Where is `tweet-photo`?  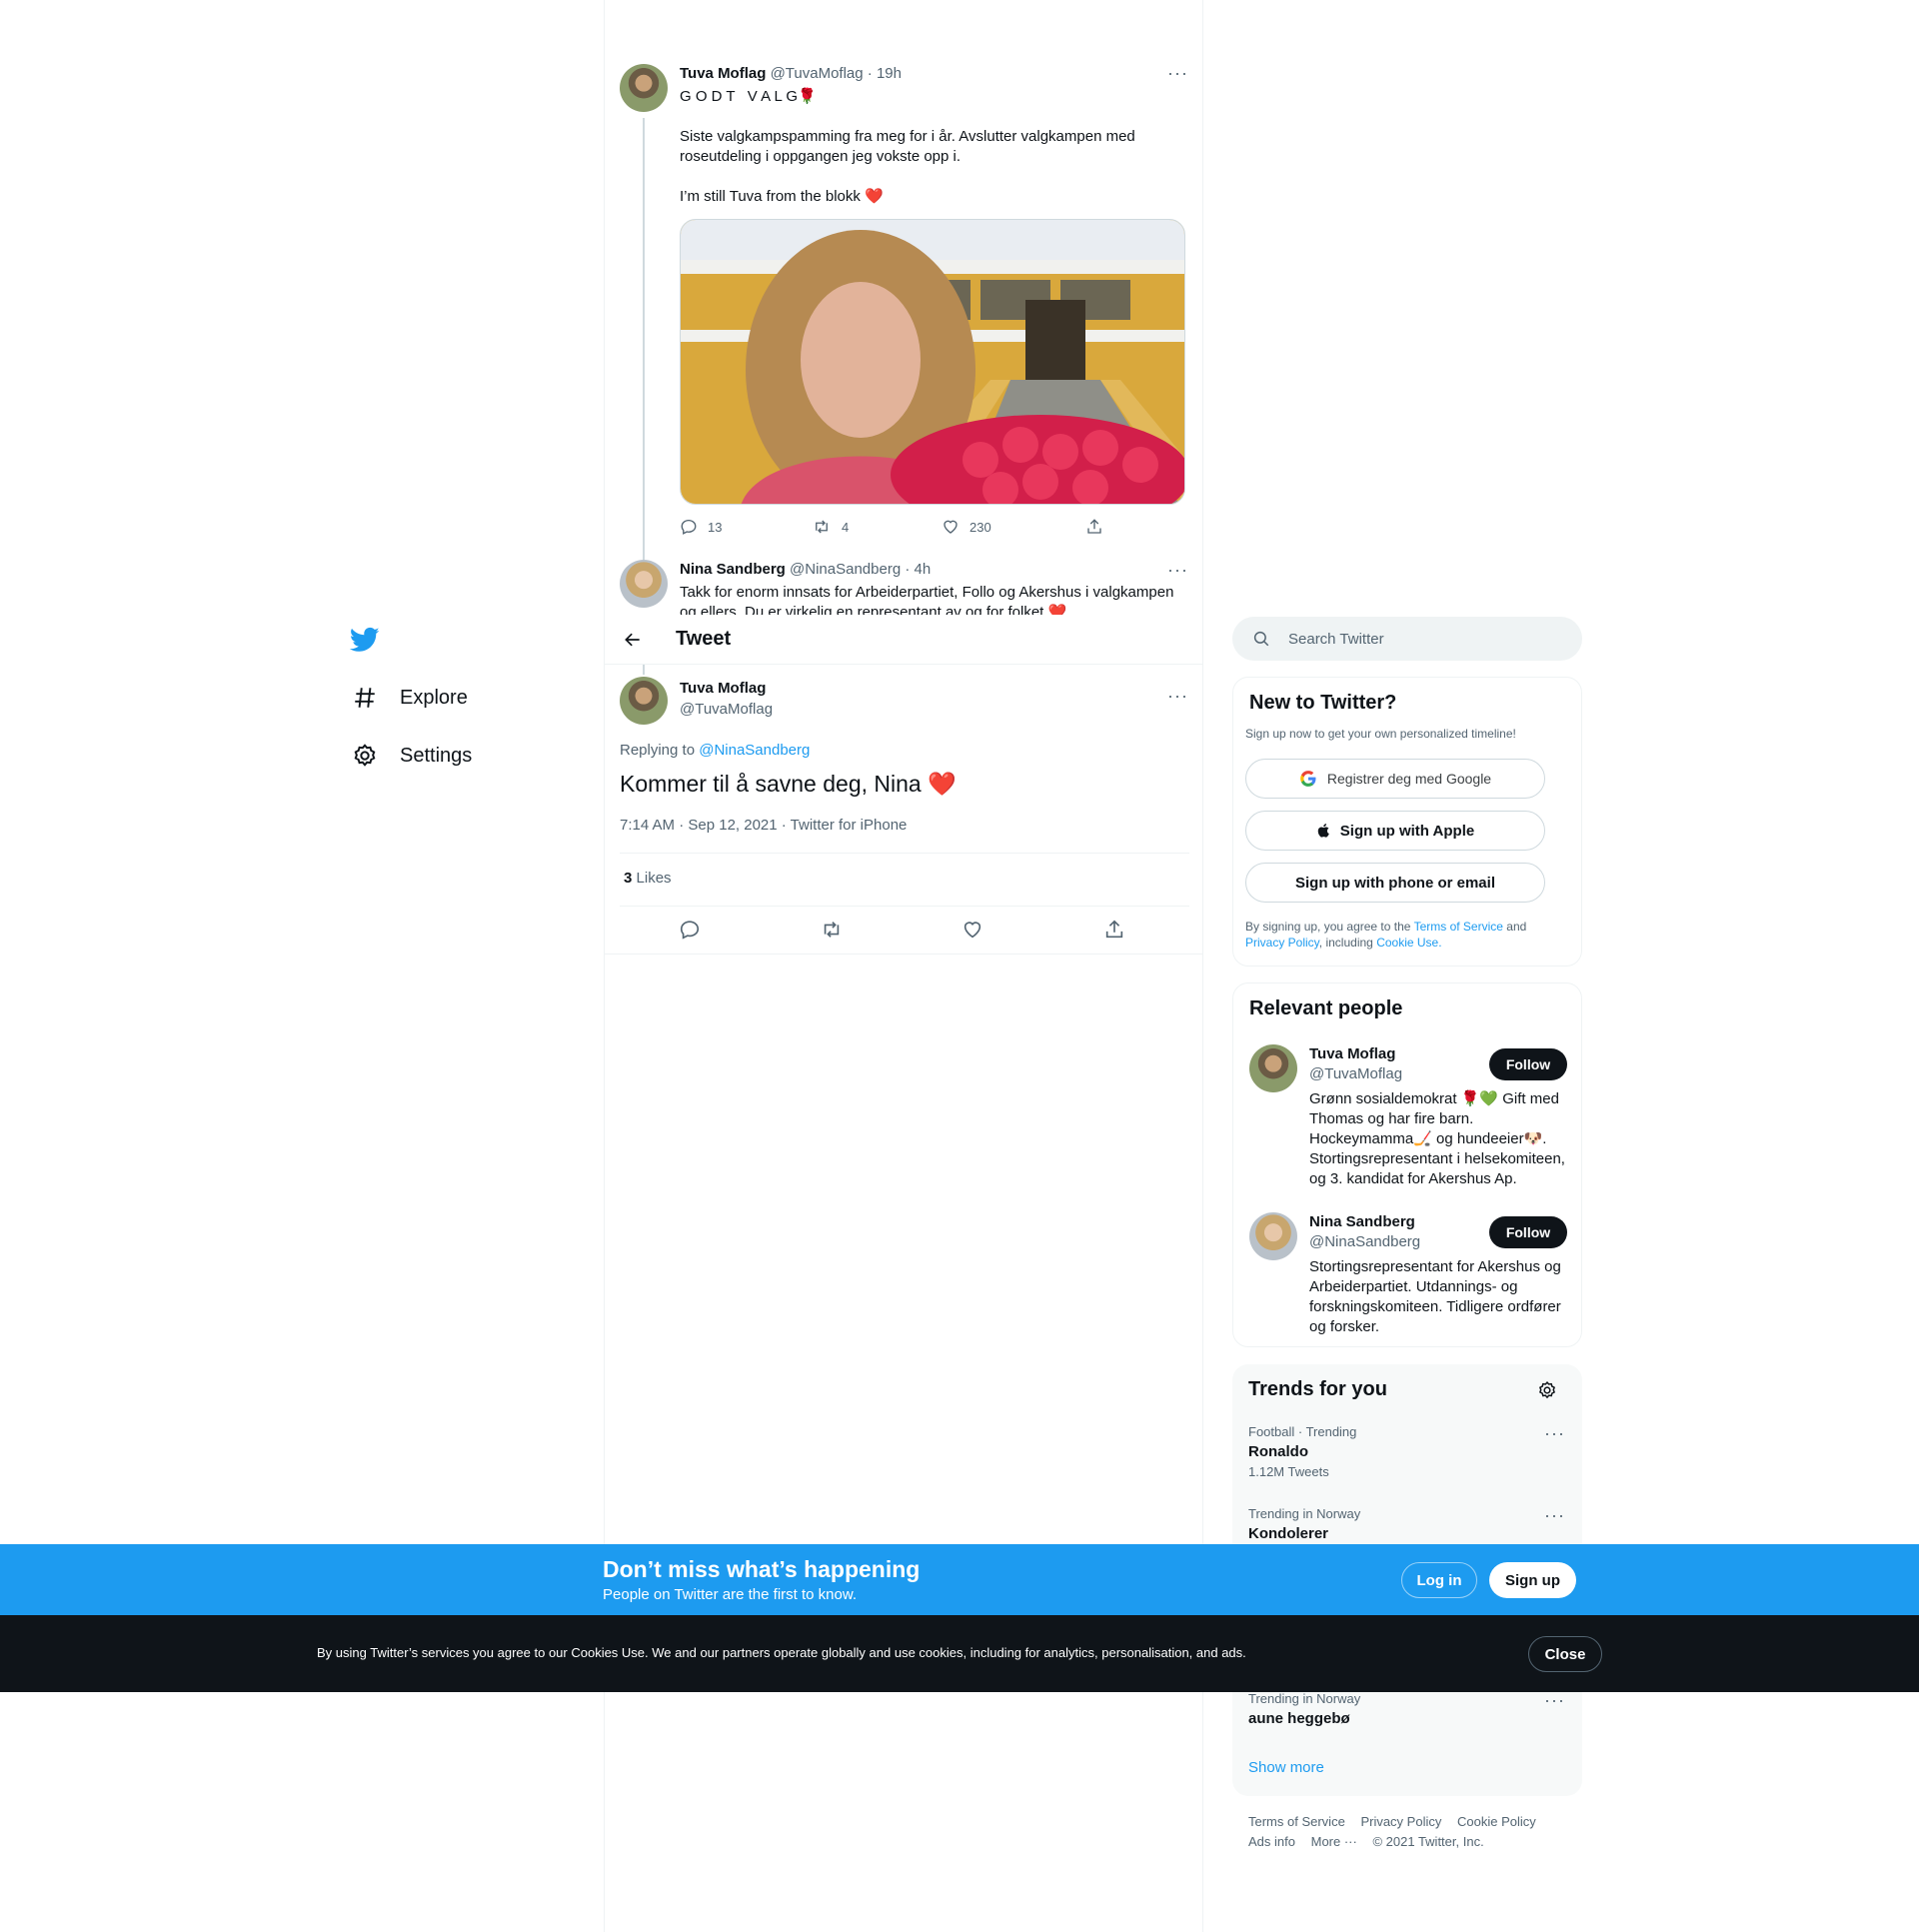 tweet-photo is located at coordinates (933, 362).